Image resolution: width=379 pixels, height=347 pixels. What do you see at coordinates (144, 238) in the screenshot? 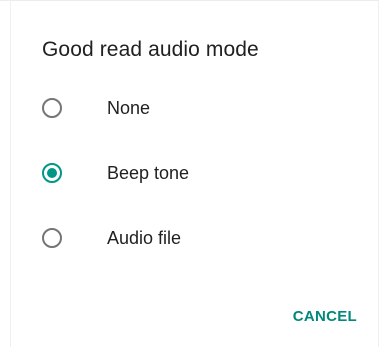
I see `option-label: Audio file` at bounding box center [144, 238].